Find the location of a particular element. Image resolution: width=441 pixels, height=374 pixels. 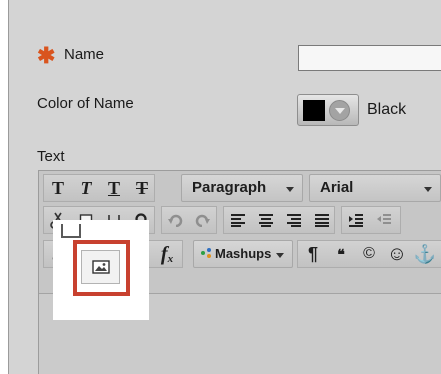

color-picker-button is located at coordinates (328, 110).